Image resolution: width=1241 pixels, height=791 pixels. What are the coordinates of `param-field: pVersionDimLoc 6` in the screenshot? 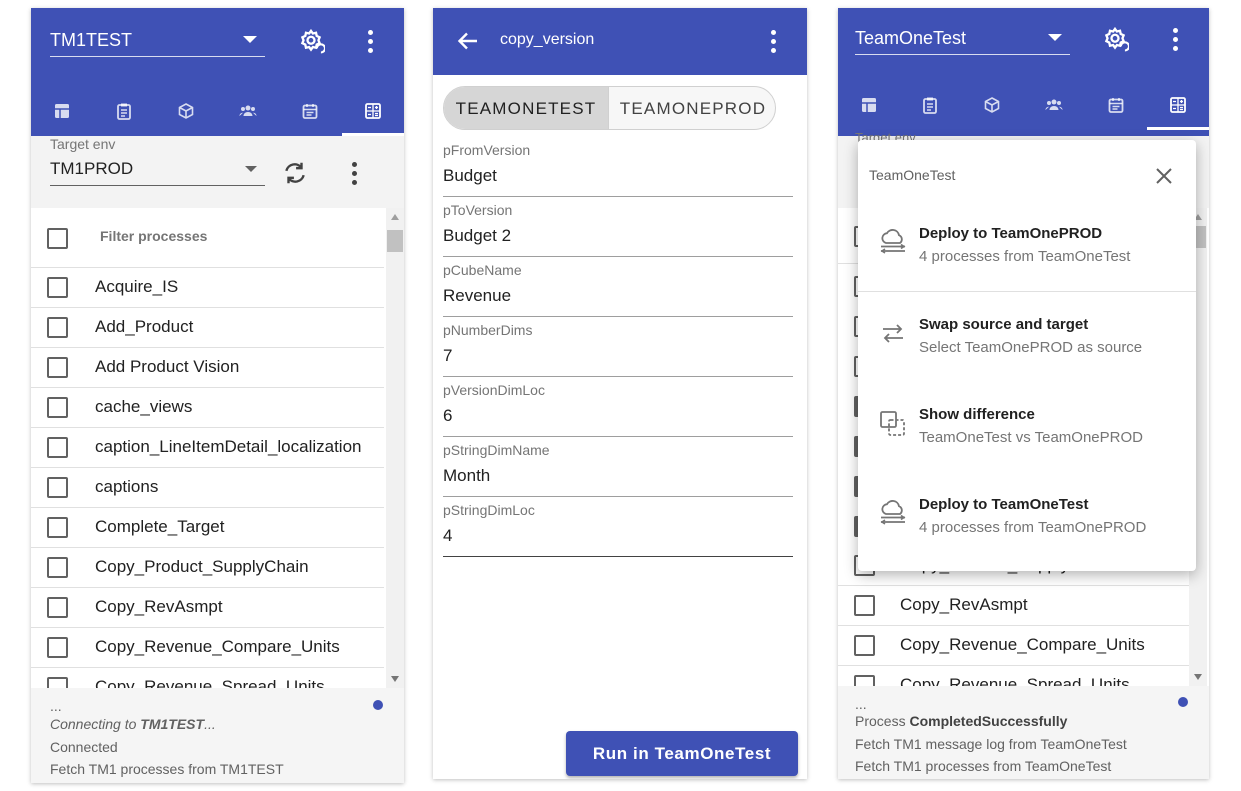 It's located at (618, 409).